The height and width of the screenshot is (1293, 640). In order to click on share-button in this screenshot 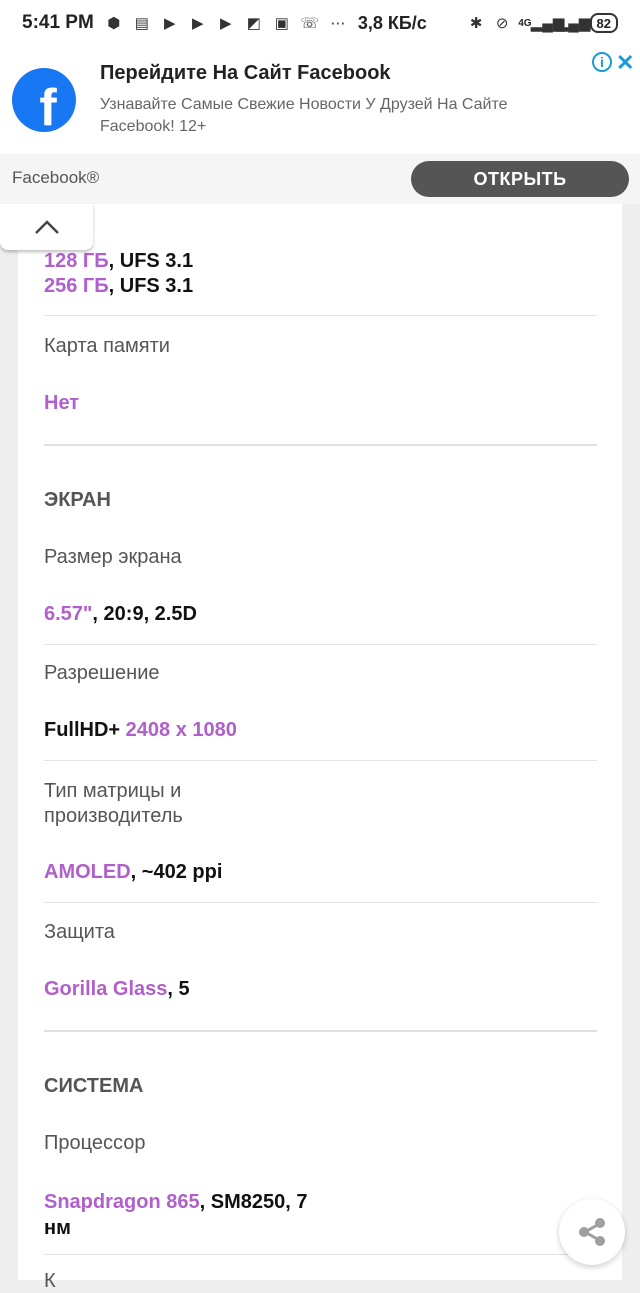, I will do `click(592, 1232)`.